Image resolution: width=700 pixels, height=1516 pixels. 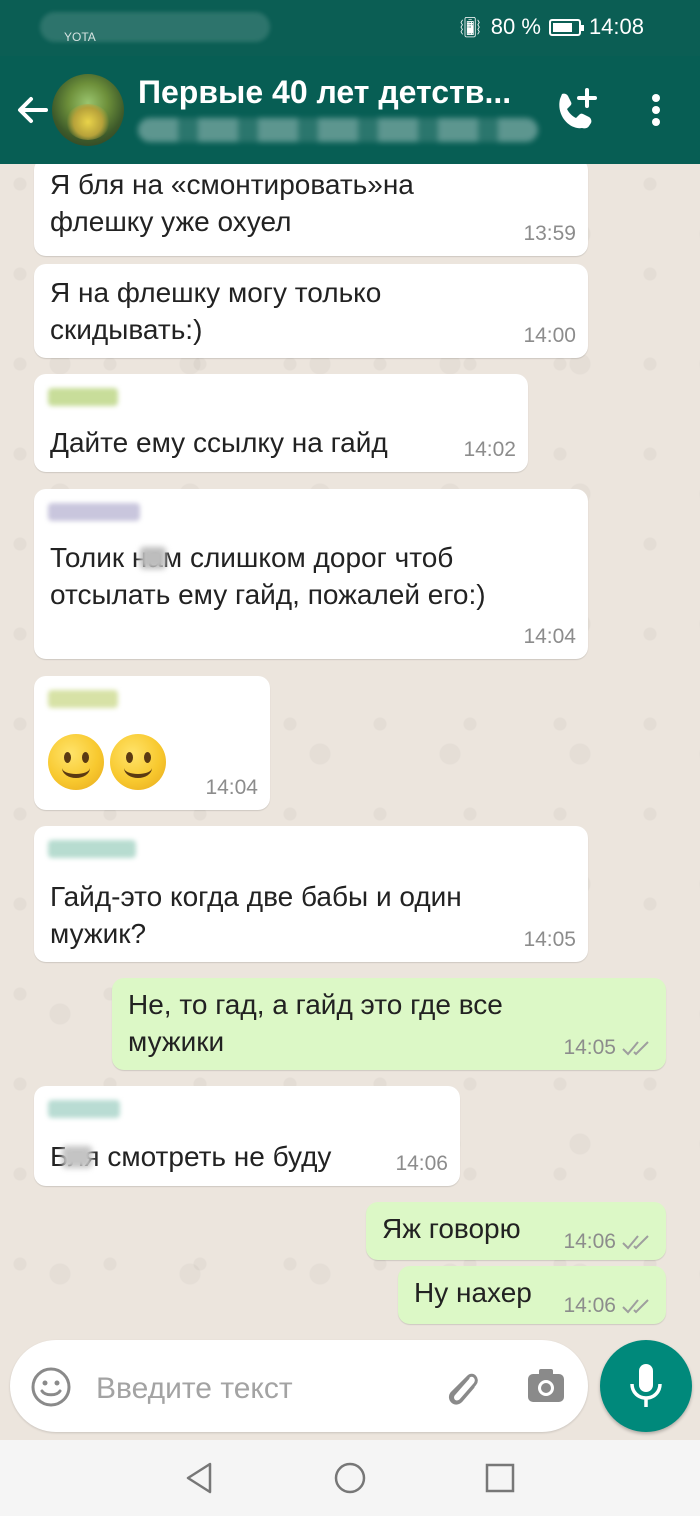 I want to click on carrier-name: YOTA, so click(x=80, y=37).